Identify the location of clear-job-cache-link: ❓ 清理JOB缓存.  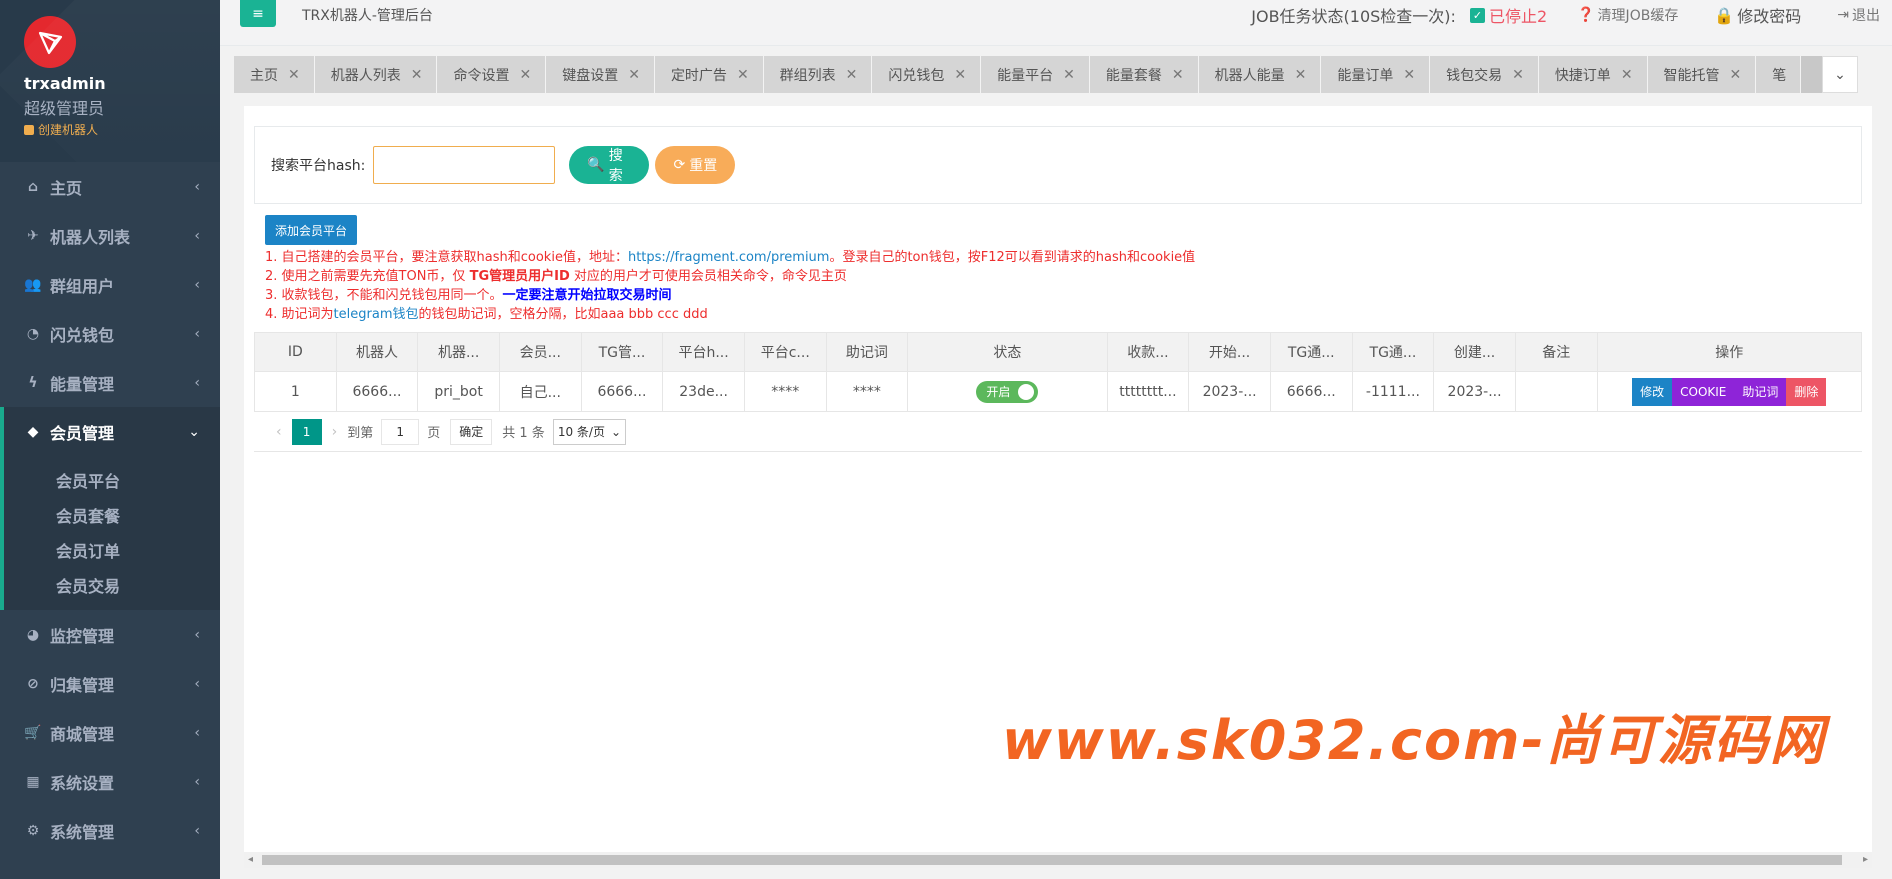
(1627, 15).